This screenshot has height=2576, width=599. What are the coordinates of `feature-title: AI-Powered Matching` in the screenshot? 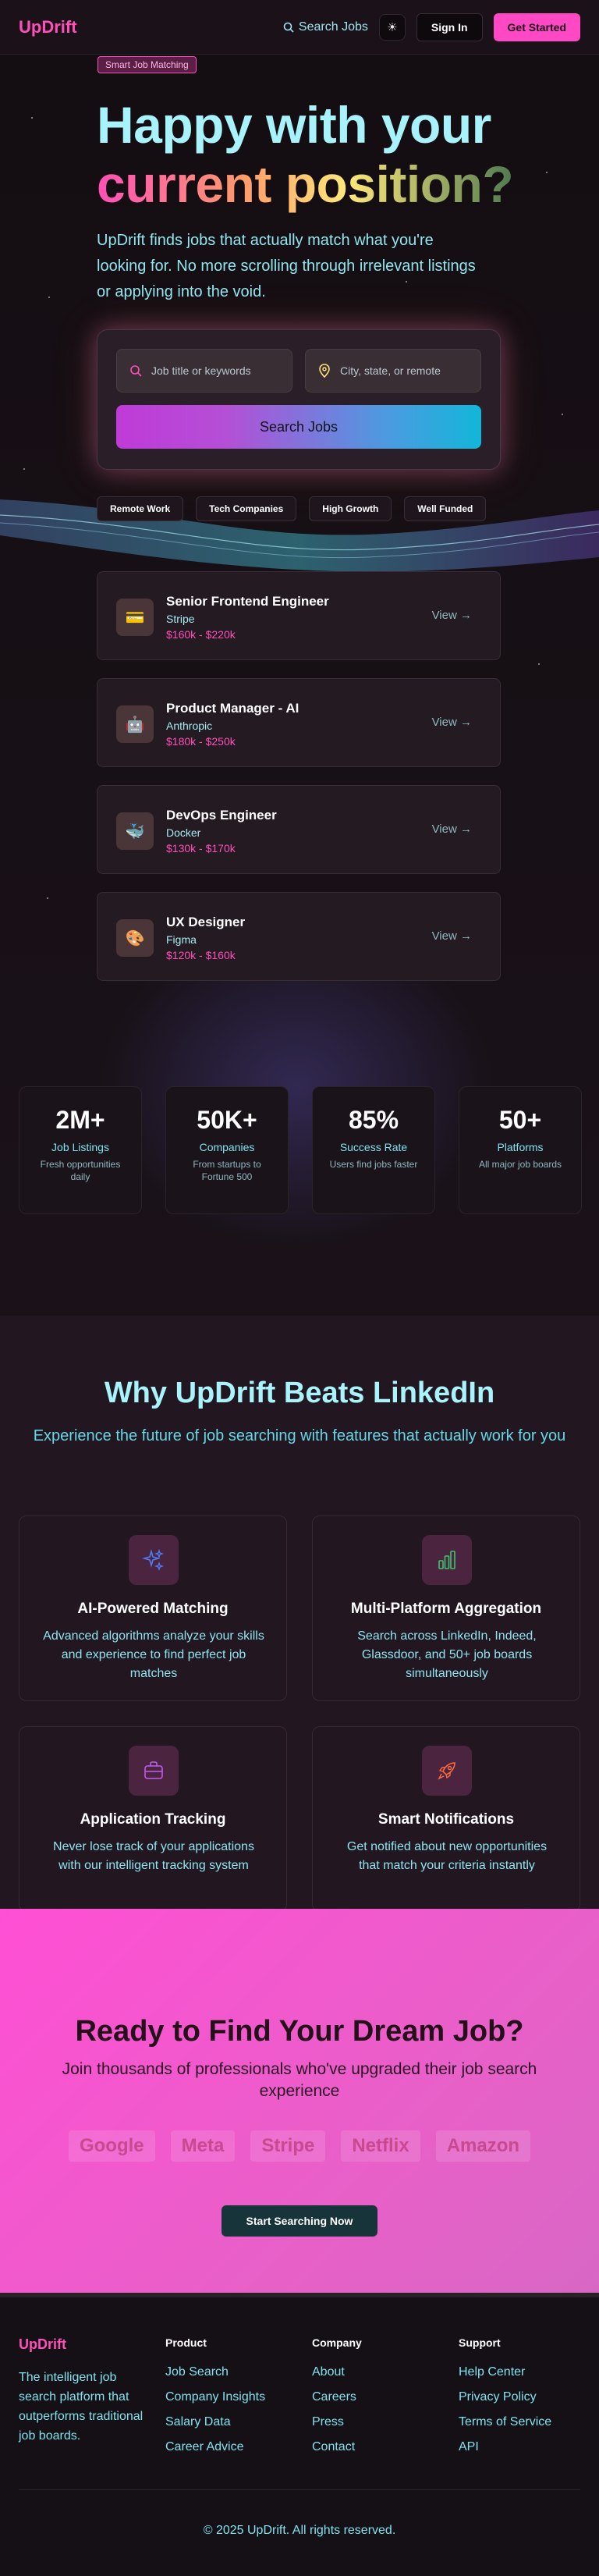 It's located at (153, 1609).